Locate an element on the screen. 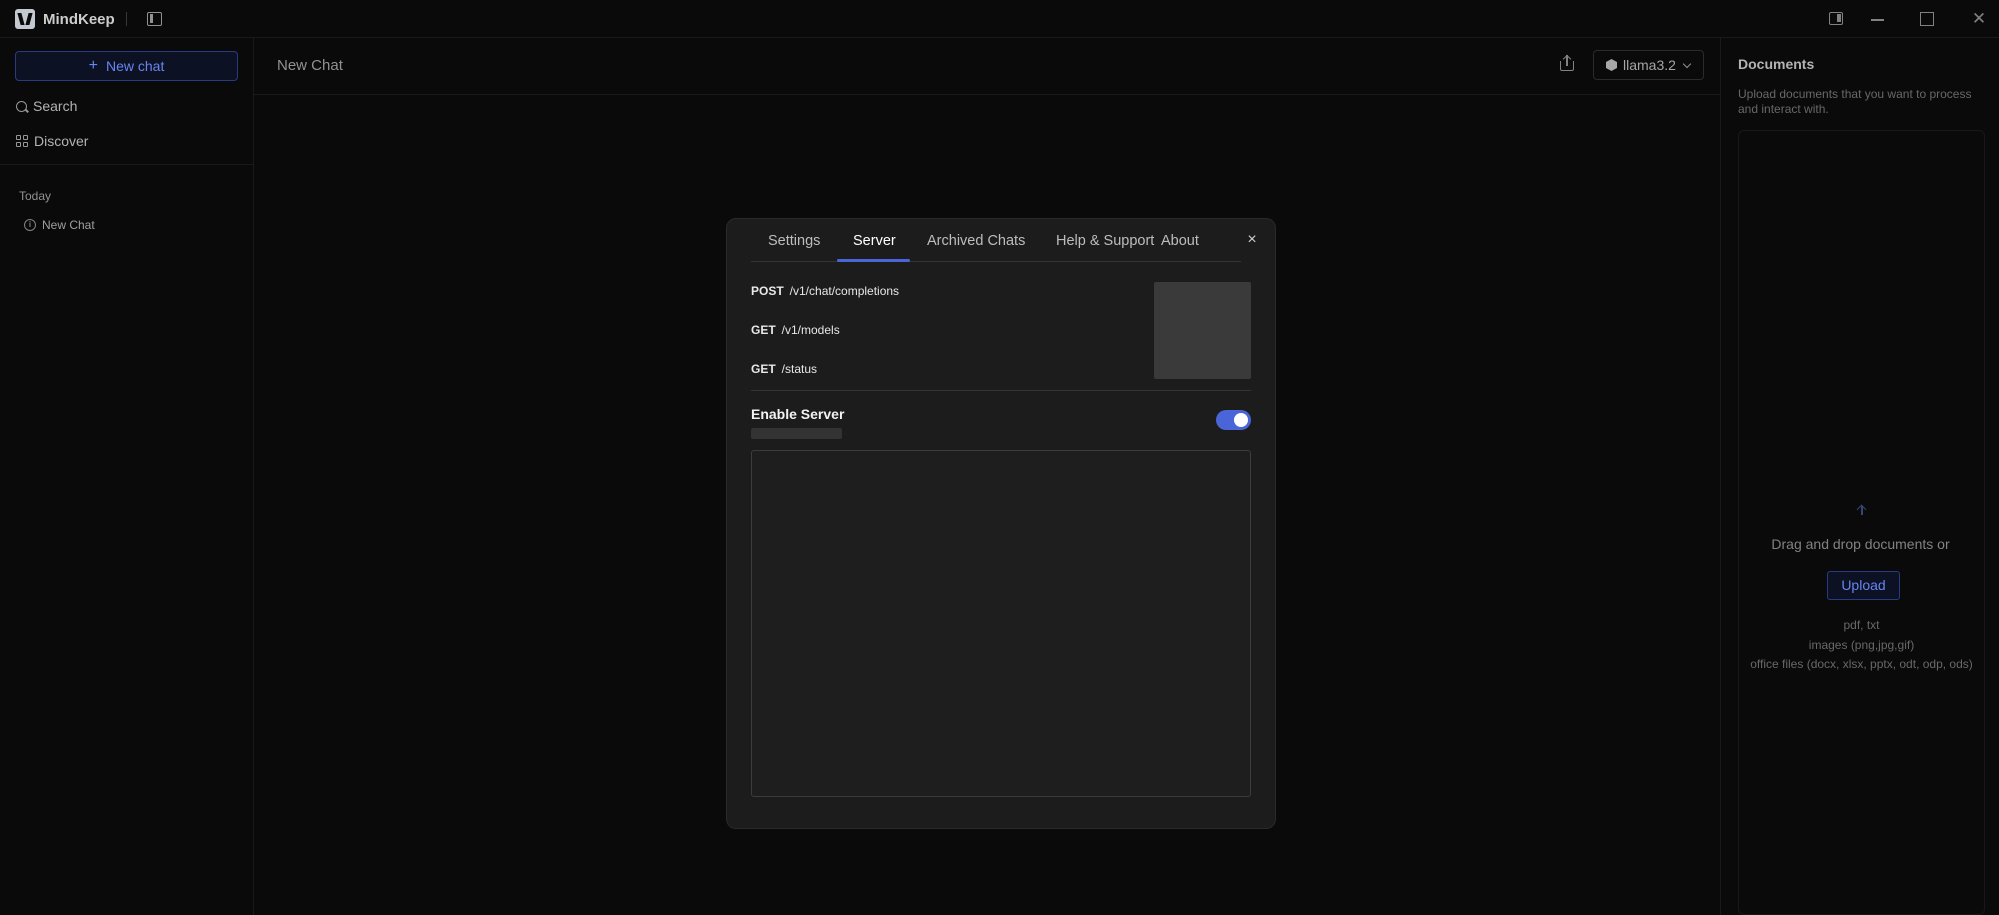 This screenshot has height=915, width=1999. endpoint-row: GET/v1/models is located at coordinates (795, 330).